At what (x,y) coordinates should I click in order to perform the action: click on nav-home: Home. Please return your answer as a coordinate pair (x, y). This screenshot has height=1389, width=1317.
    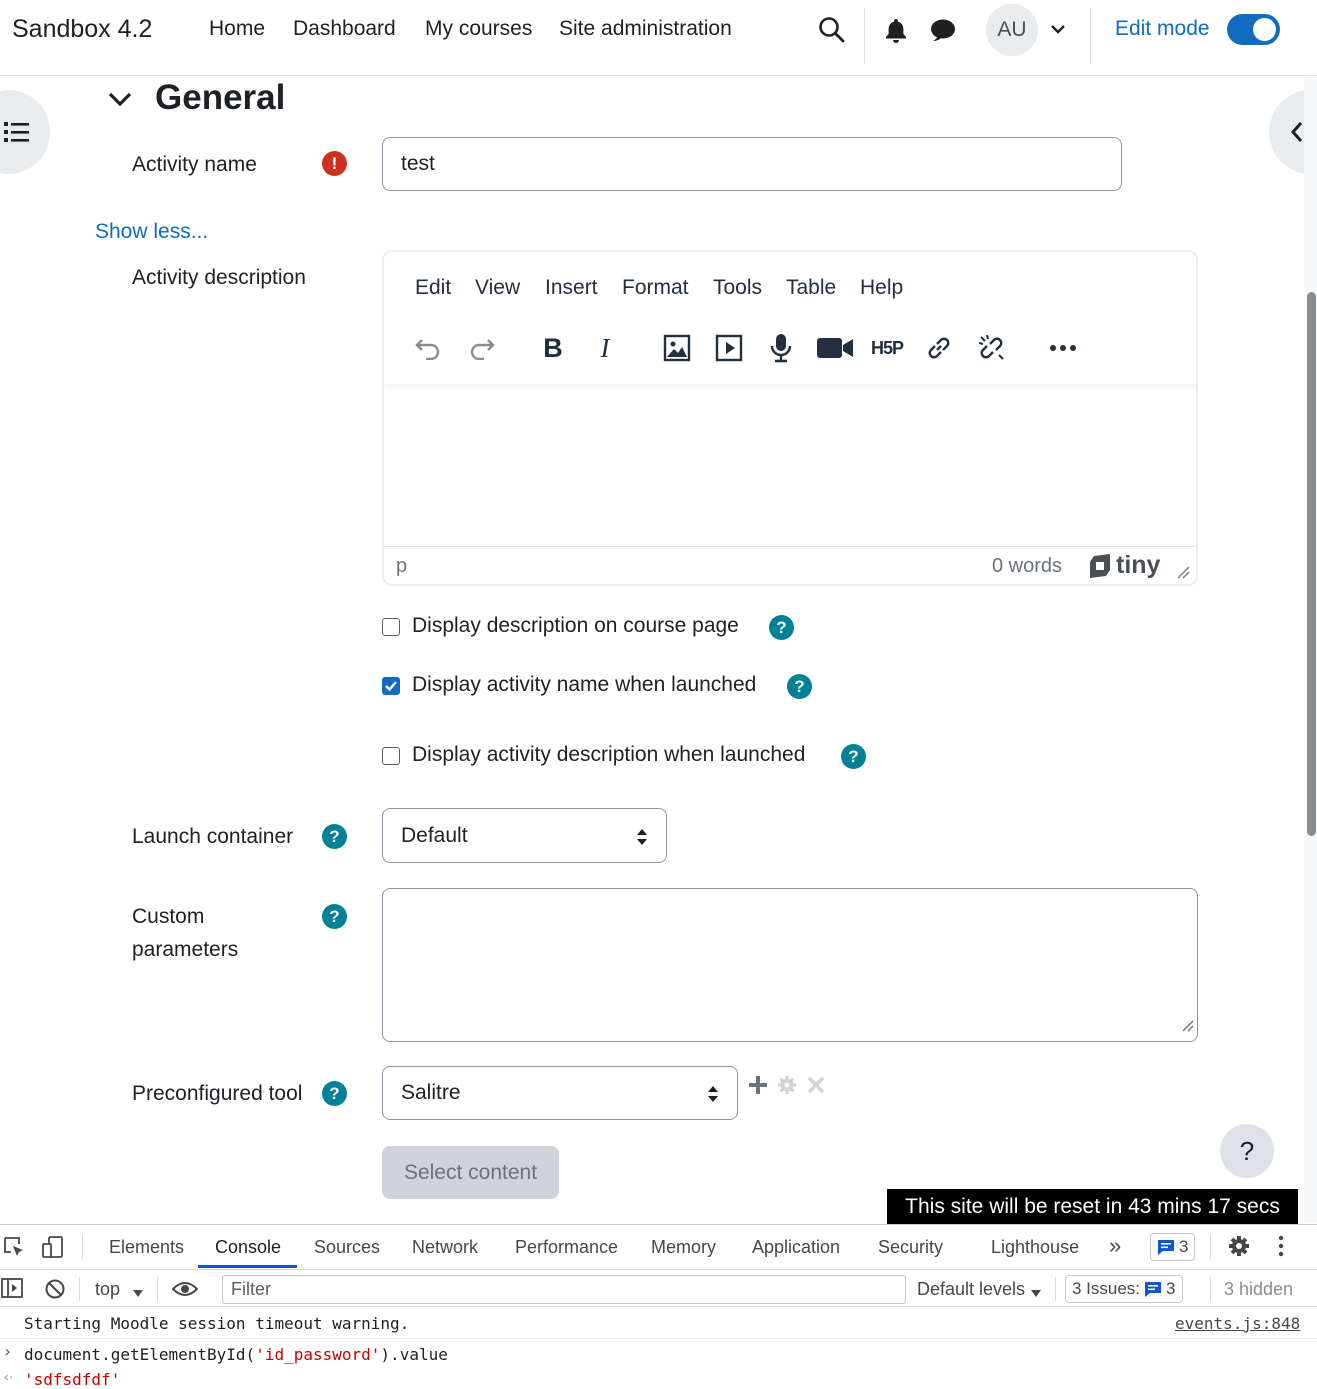
    Looking at the image, I should click on (237, 29).